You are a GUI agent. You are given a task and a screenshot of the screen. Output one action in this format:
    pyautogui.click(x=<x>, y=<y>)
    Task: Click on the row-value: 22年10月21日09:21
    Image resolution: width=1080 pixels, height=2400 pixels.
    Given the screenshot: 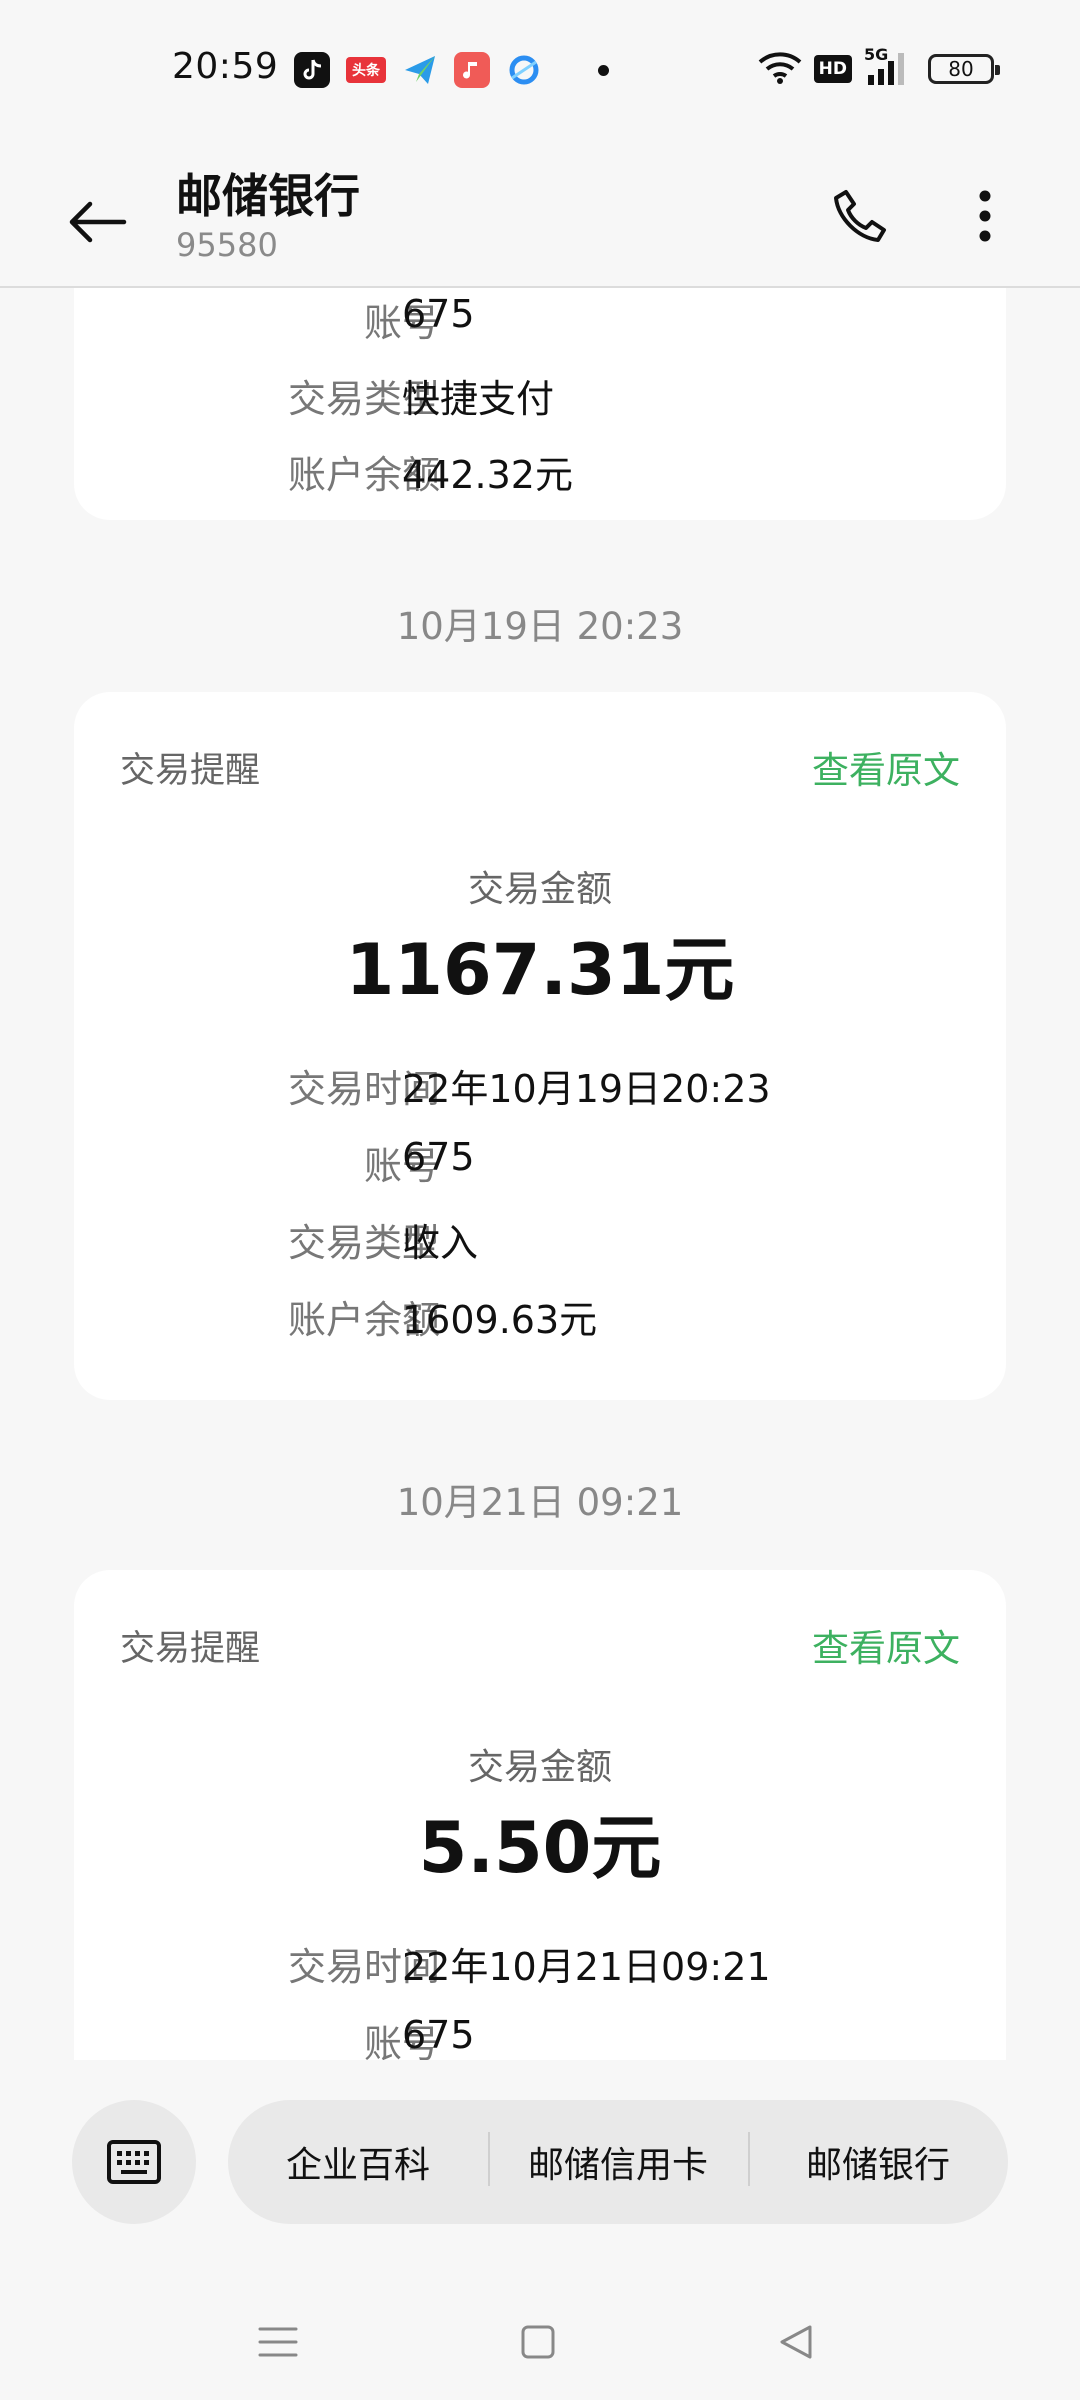 What is the action you would take?
    pyautogui.click(x=586, y=1967)
    